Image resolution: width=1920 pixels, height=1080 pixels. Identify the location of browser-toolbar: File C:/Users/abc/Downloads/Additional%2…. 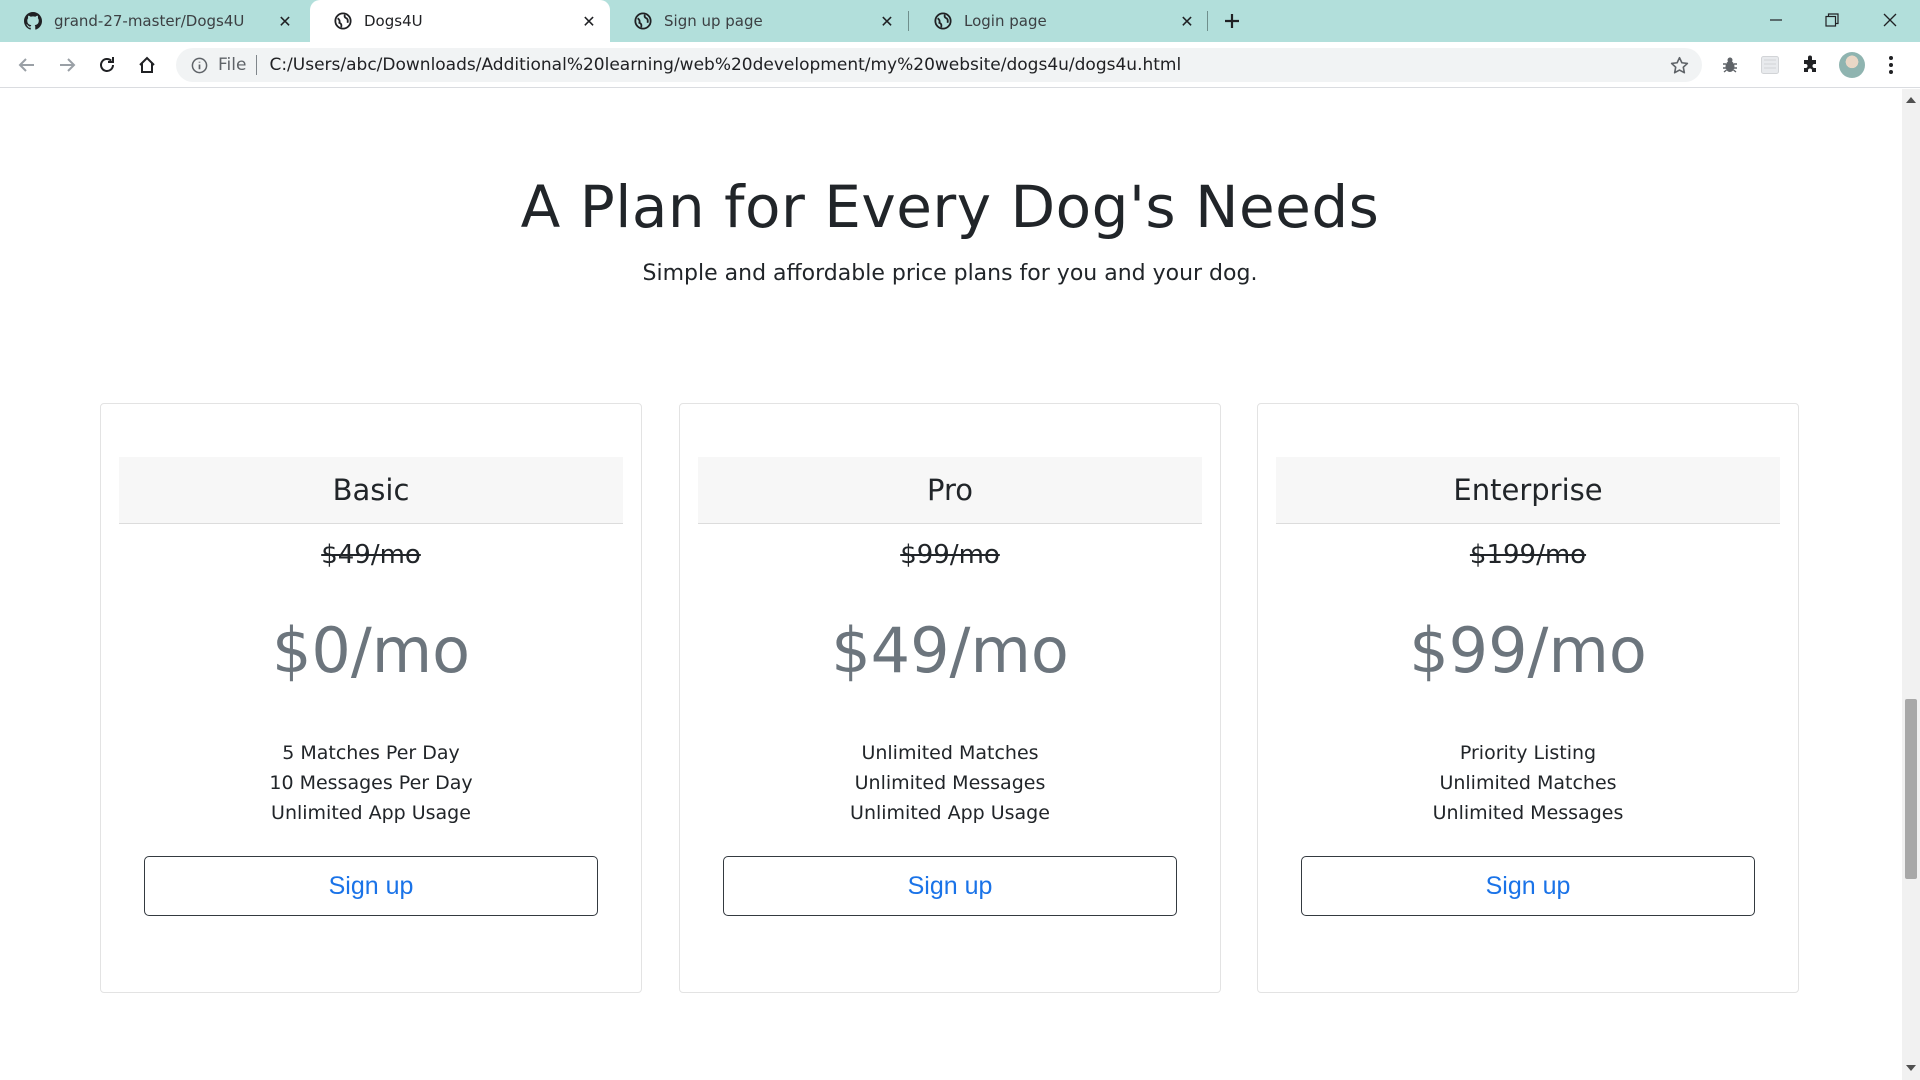
(960, 65).